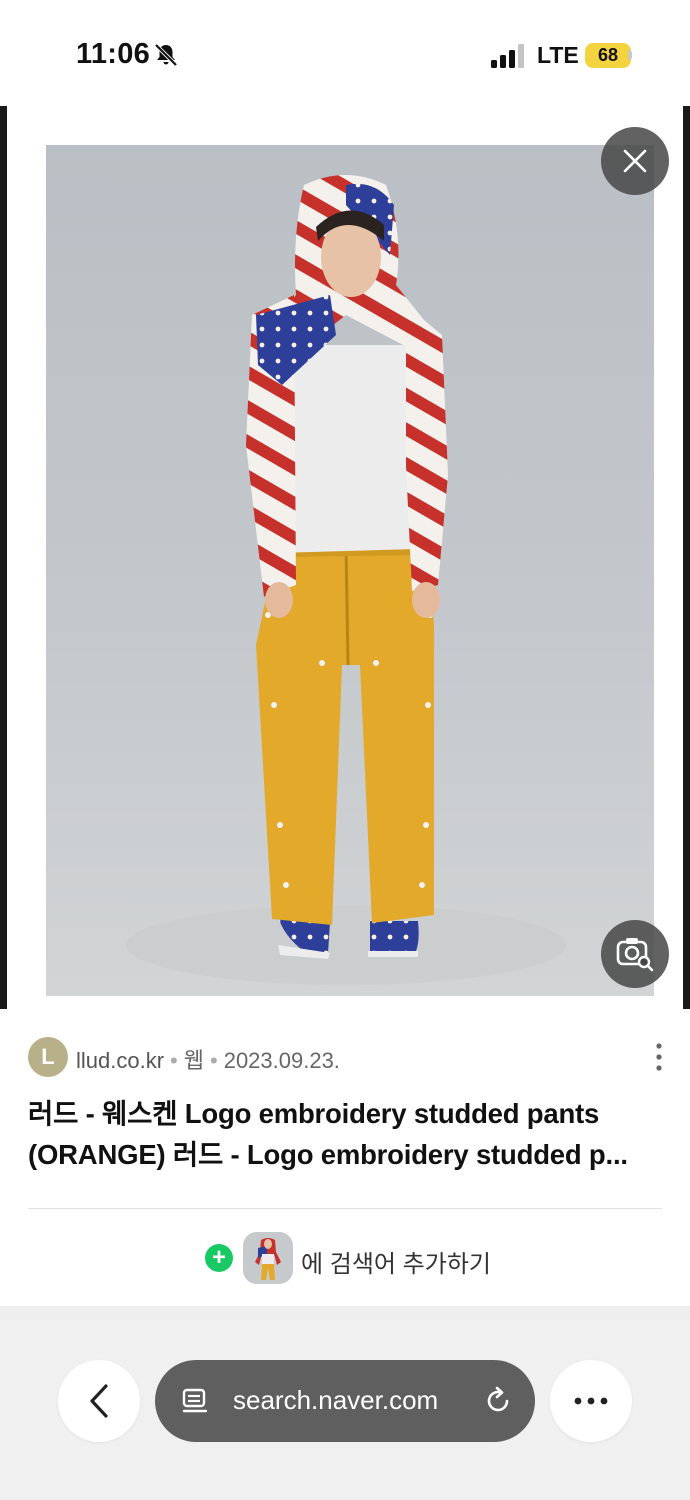 The image size is (690, 1500). I want to click on address-bar: search.naver.com, so click(345, 1401).